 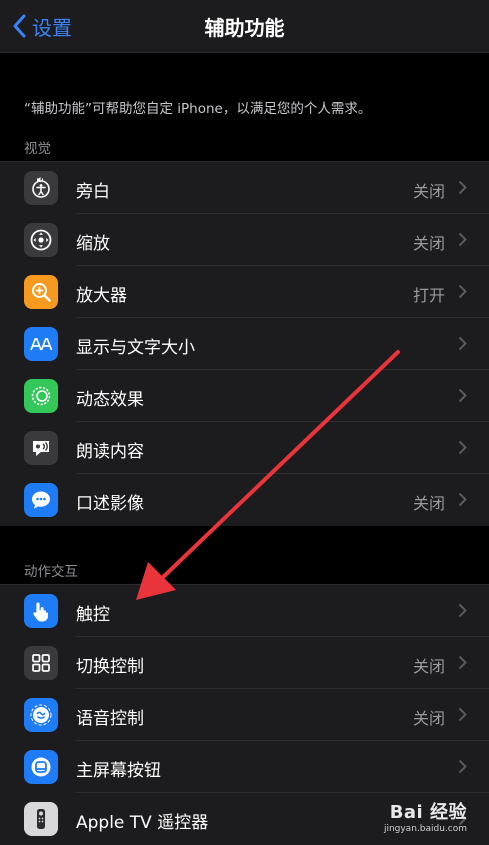 What do you see at coordinates (41, 767) in the screenshot?
I see `home-button-icon` at bounding box center [41, 767].